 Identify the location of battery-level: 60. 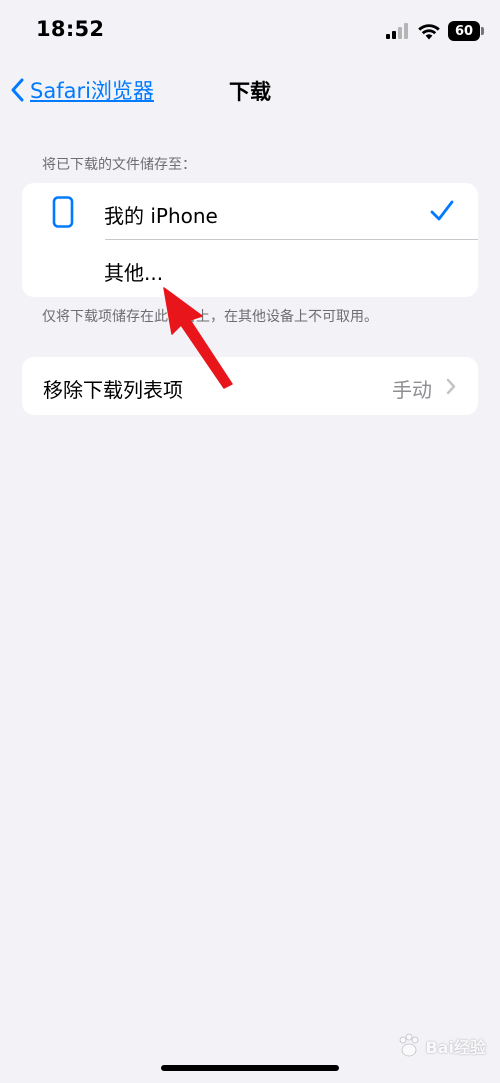
(464, 31).